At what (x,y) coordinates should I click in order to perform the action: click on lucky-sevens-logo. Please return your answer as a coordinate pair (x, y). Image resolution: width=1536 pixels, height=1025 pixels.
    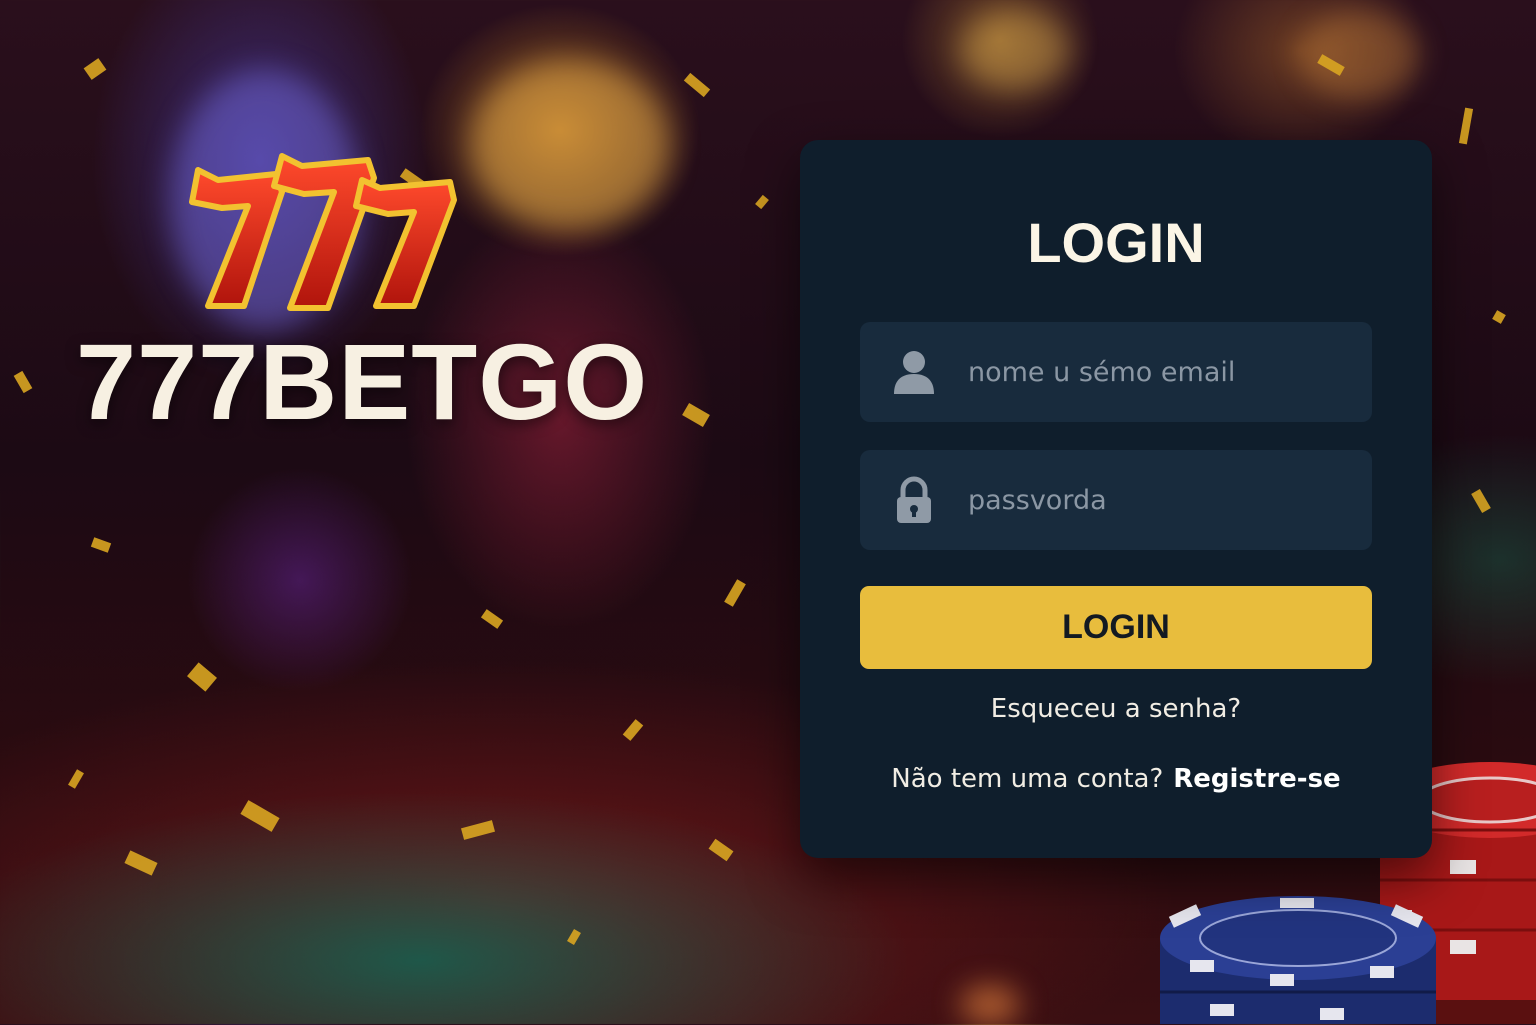
    Looking at the image, I should click on (323, 232).